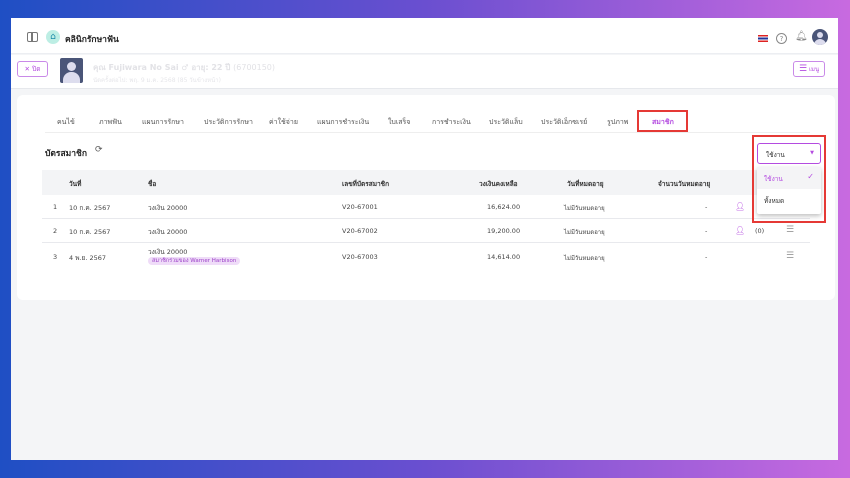 Image resolution: width=850 pixels, height=478 pixels. What do you see at coordinates (451, 122) in the screenshot?
I see `tab-7: การชำระเงิน` at bounding box center [451, 122].